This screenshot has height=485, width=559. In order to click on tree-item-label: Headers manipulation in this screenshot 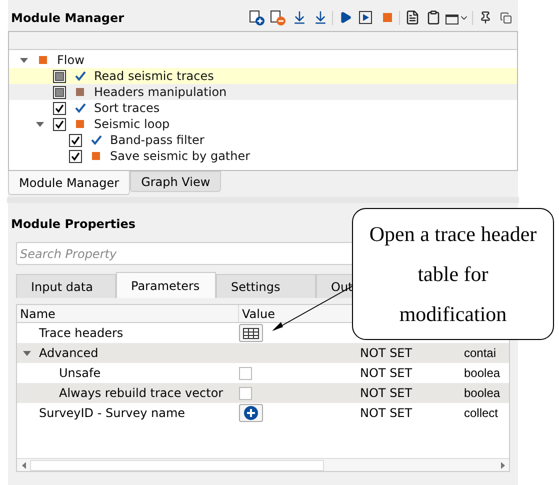, I will do `click(160, 92)`.